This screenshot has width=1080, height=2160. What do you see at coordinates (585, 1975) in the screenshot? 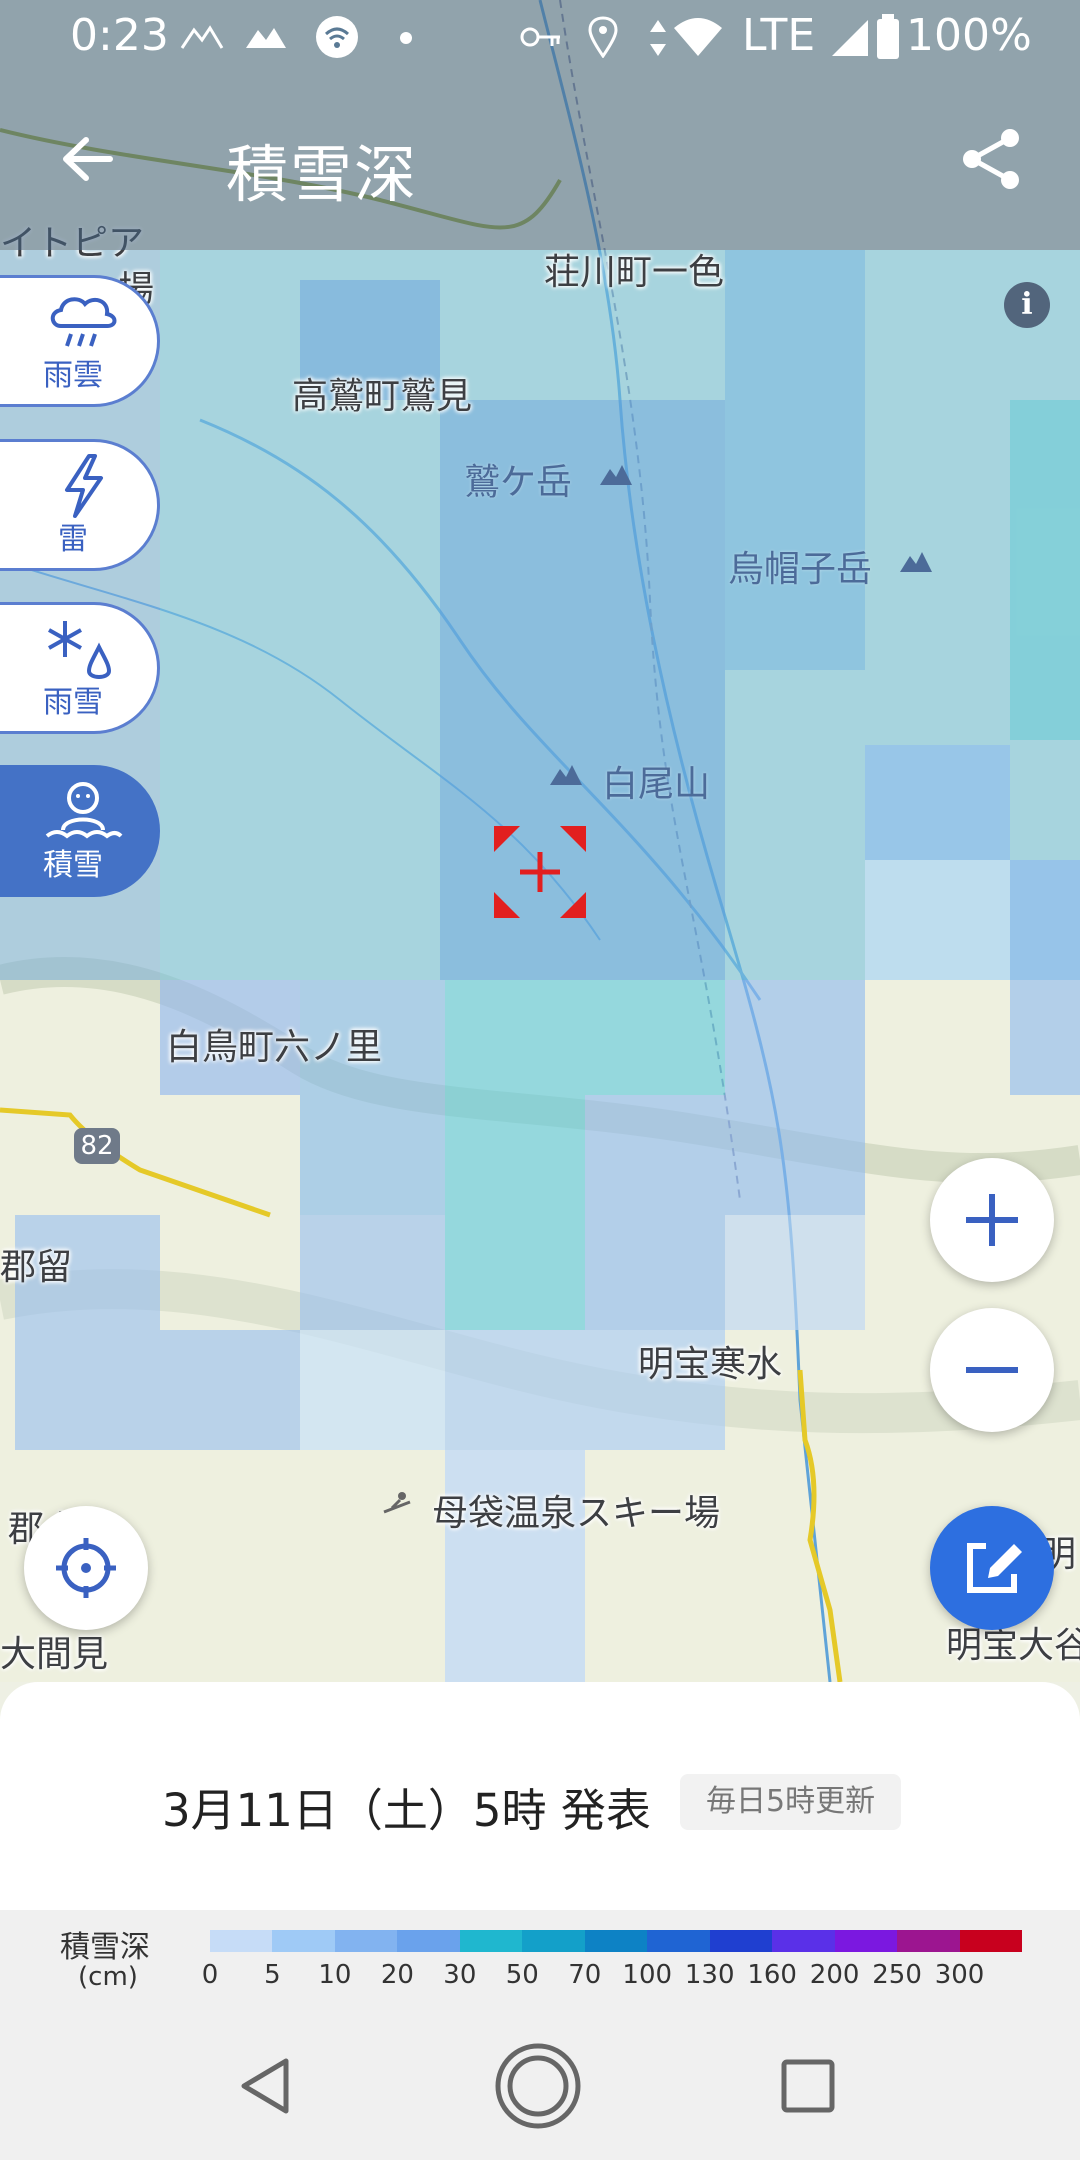
I see `legend-tick-label: 70` at bounding box center [585, 1975].